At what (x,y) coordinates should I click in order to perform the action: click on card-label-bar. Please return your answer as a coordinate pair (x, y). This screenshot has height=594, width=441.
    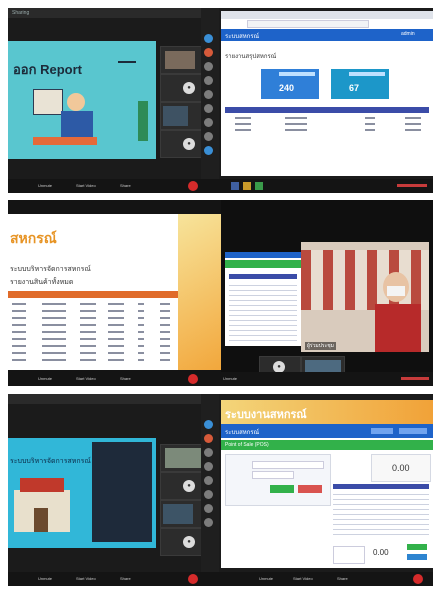
    Looking at the image, I should click on (367, 74).